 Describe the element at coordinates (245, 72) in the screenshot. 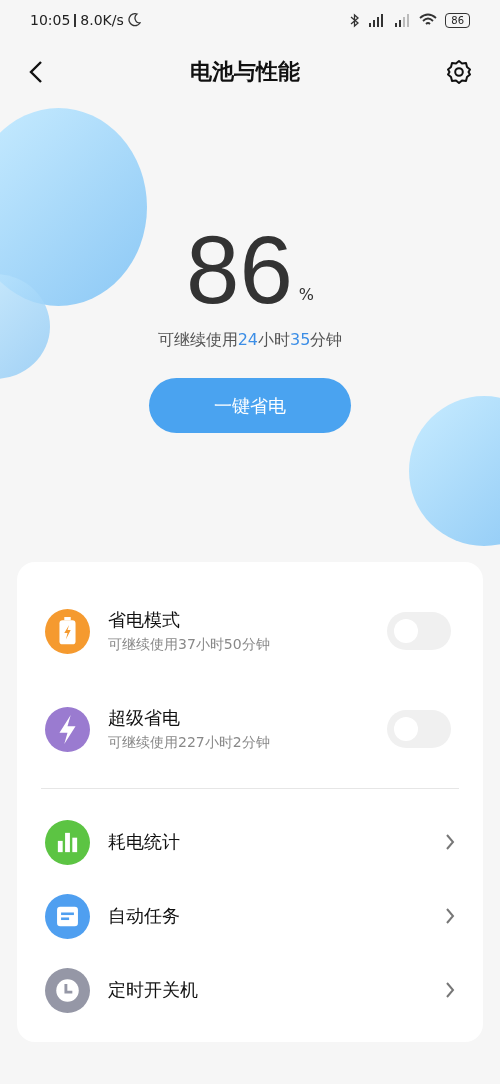

I see `page-title: 电池与性能` at that location.